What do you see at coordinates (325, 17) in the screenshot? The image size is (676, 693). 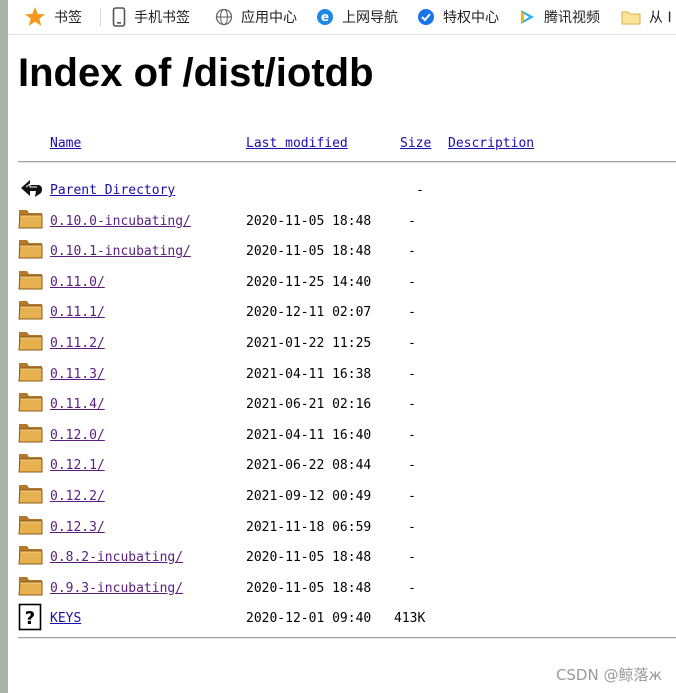 I see `svg-text: e` at bounding box center [325, 17].